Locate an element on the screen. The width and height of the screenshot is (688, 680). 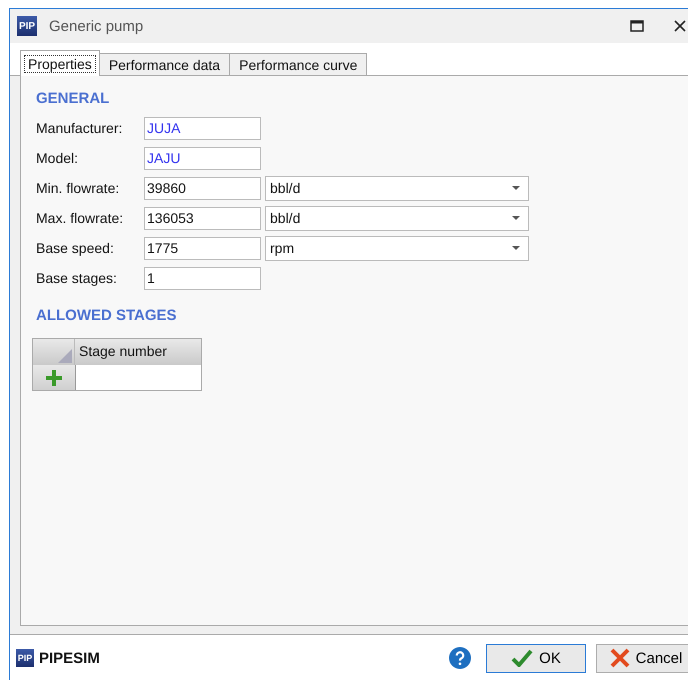
field-label: Min. flowrate: is located at coordinates (78, 188).